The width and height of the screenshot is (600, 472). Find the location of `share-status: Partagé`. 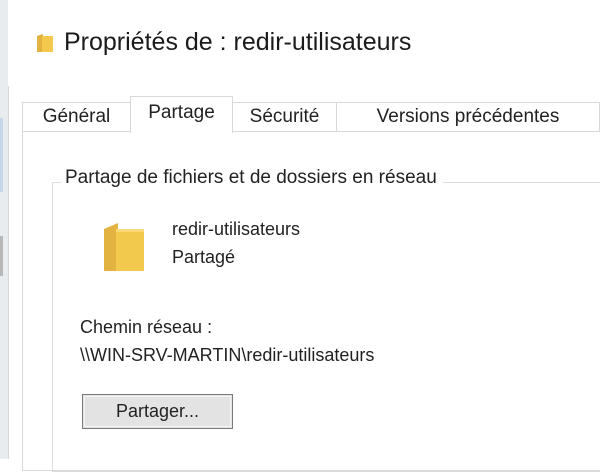

share-status: Partagé is located at coordinates (204, 257).